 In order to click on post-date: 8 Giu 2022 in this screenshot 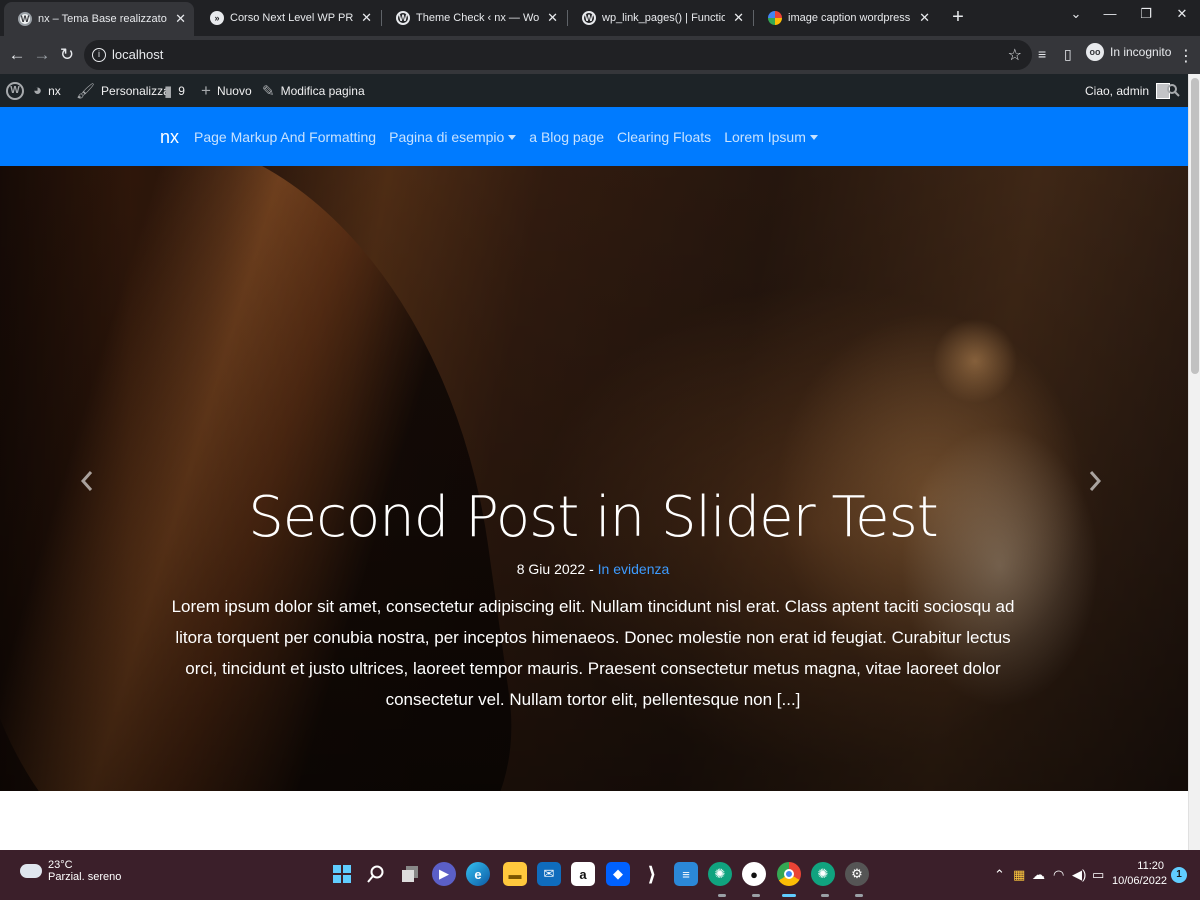, I will do `click(551, 569)`.